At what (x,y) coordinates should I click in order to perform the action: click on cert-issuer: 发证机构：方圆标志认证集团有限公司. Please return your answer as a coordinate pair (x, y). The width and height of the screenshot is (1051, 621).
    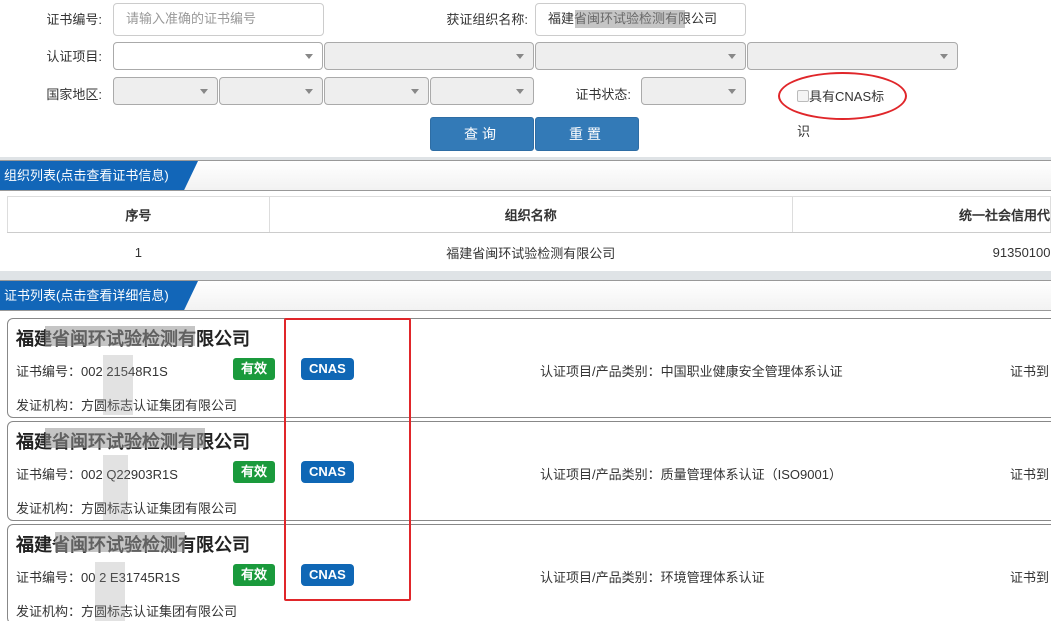
    Looking at the image, I should click on (126, 610).